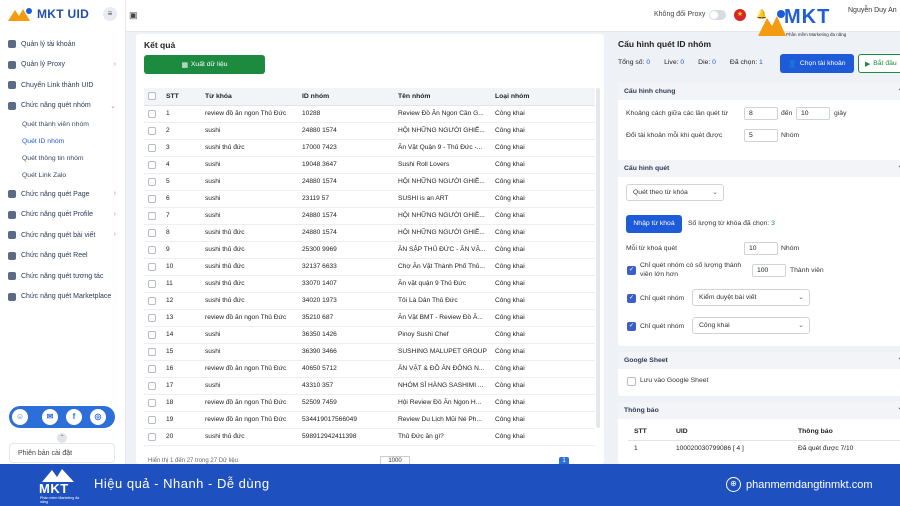 This screenshot has height=506, width=900. Describe the element at coordinates (761, 135) in the screenshot. I see `switch-account-input: 5` at that location.